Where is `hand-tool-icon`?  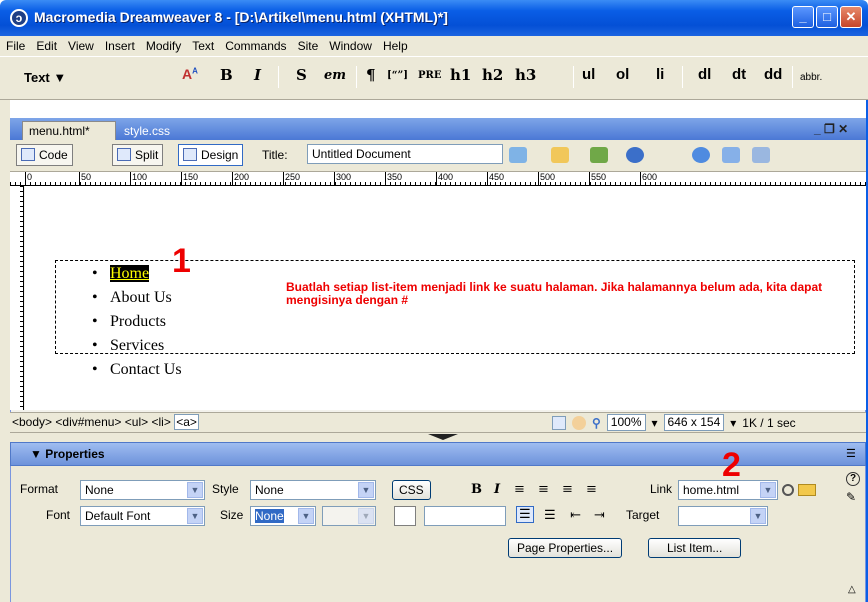 hand-tool-icon is located at coordinates (579, 422).